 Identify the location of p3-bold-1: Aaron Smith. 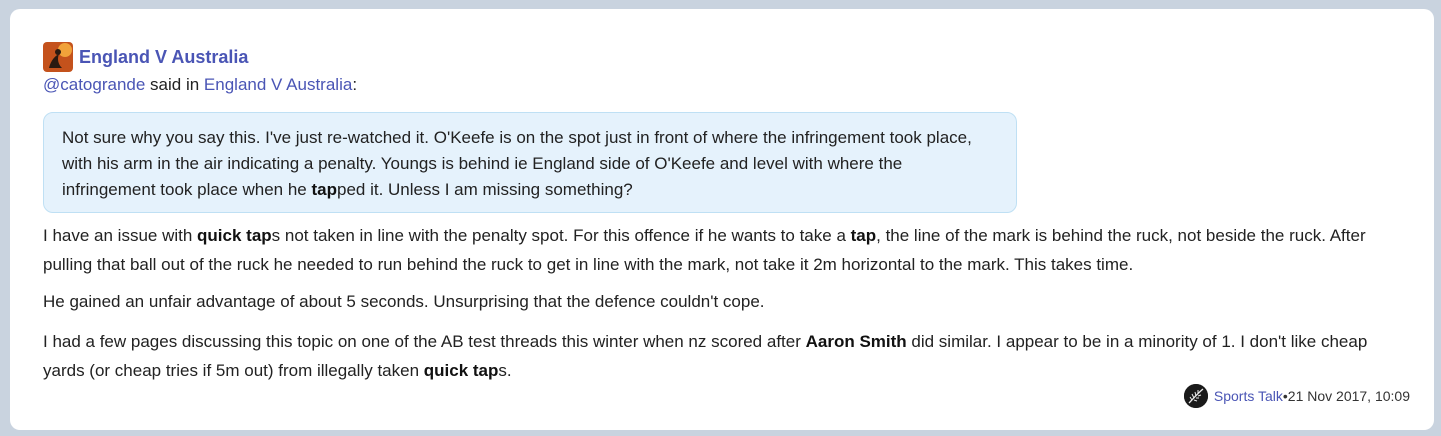
(856, 341).